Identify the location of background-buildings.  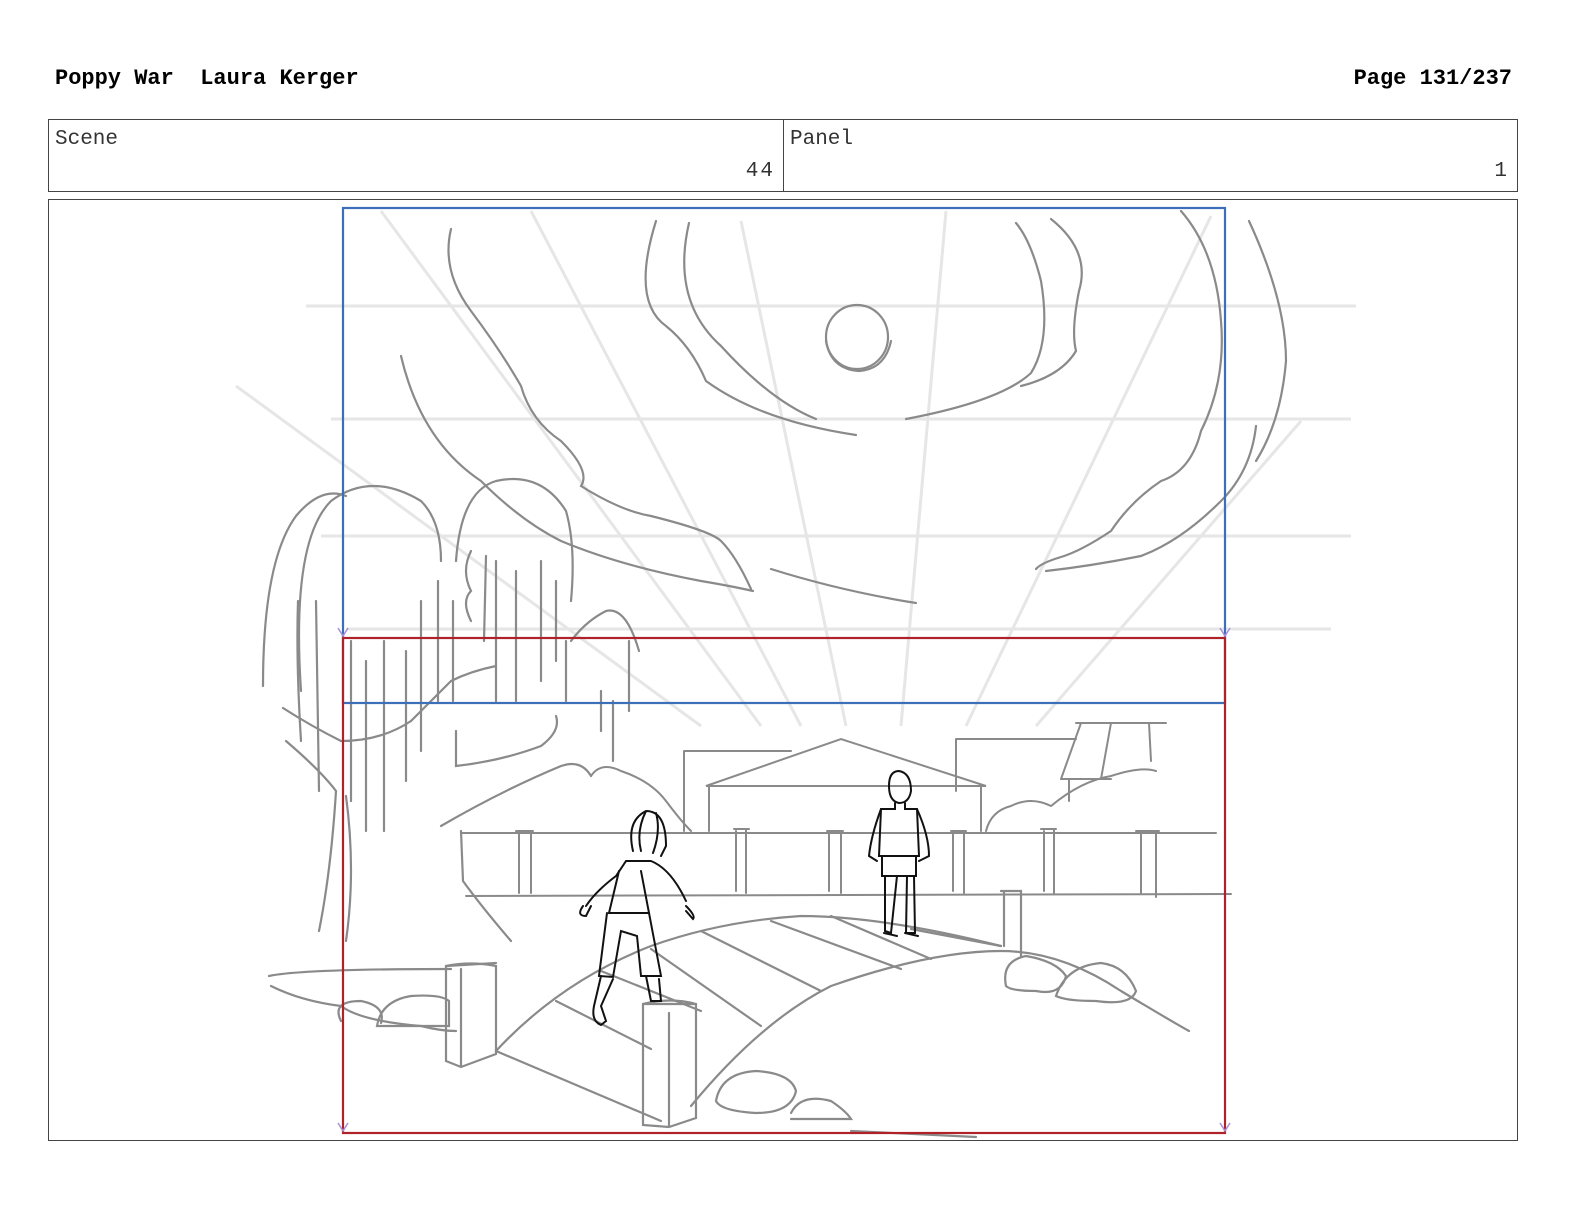
(846, 810).